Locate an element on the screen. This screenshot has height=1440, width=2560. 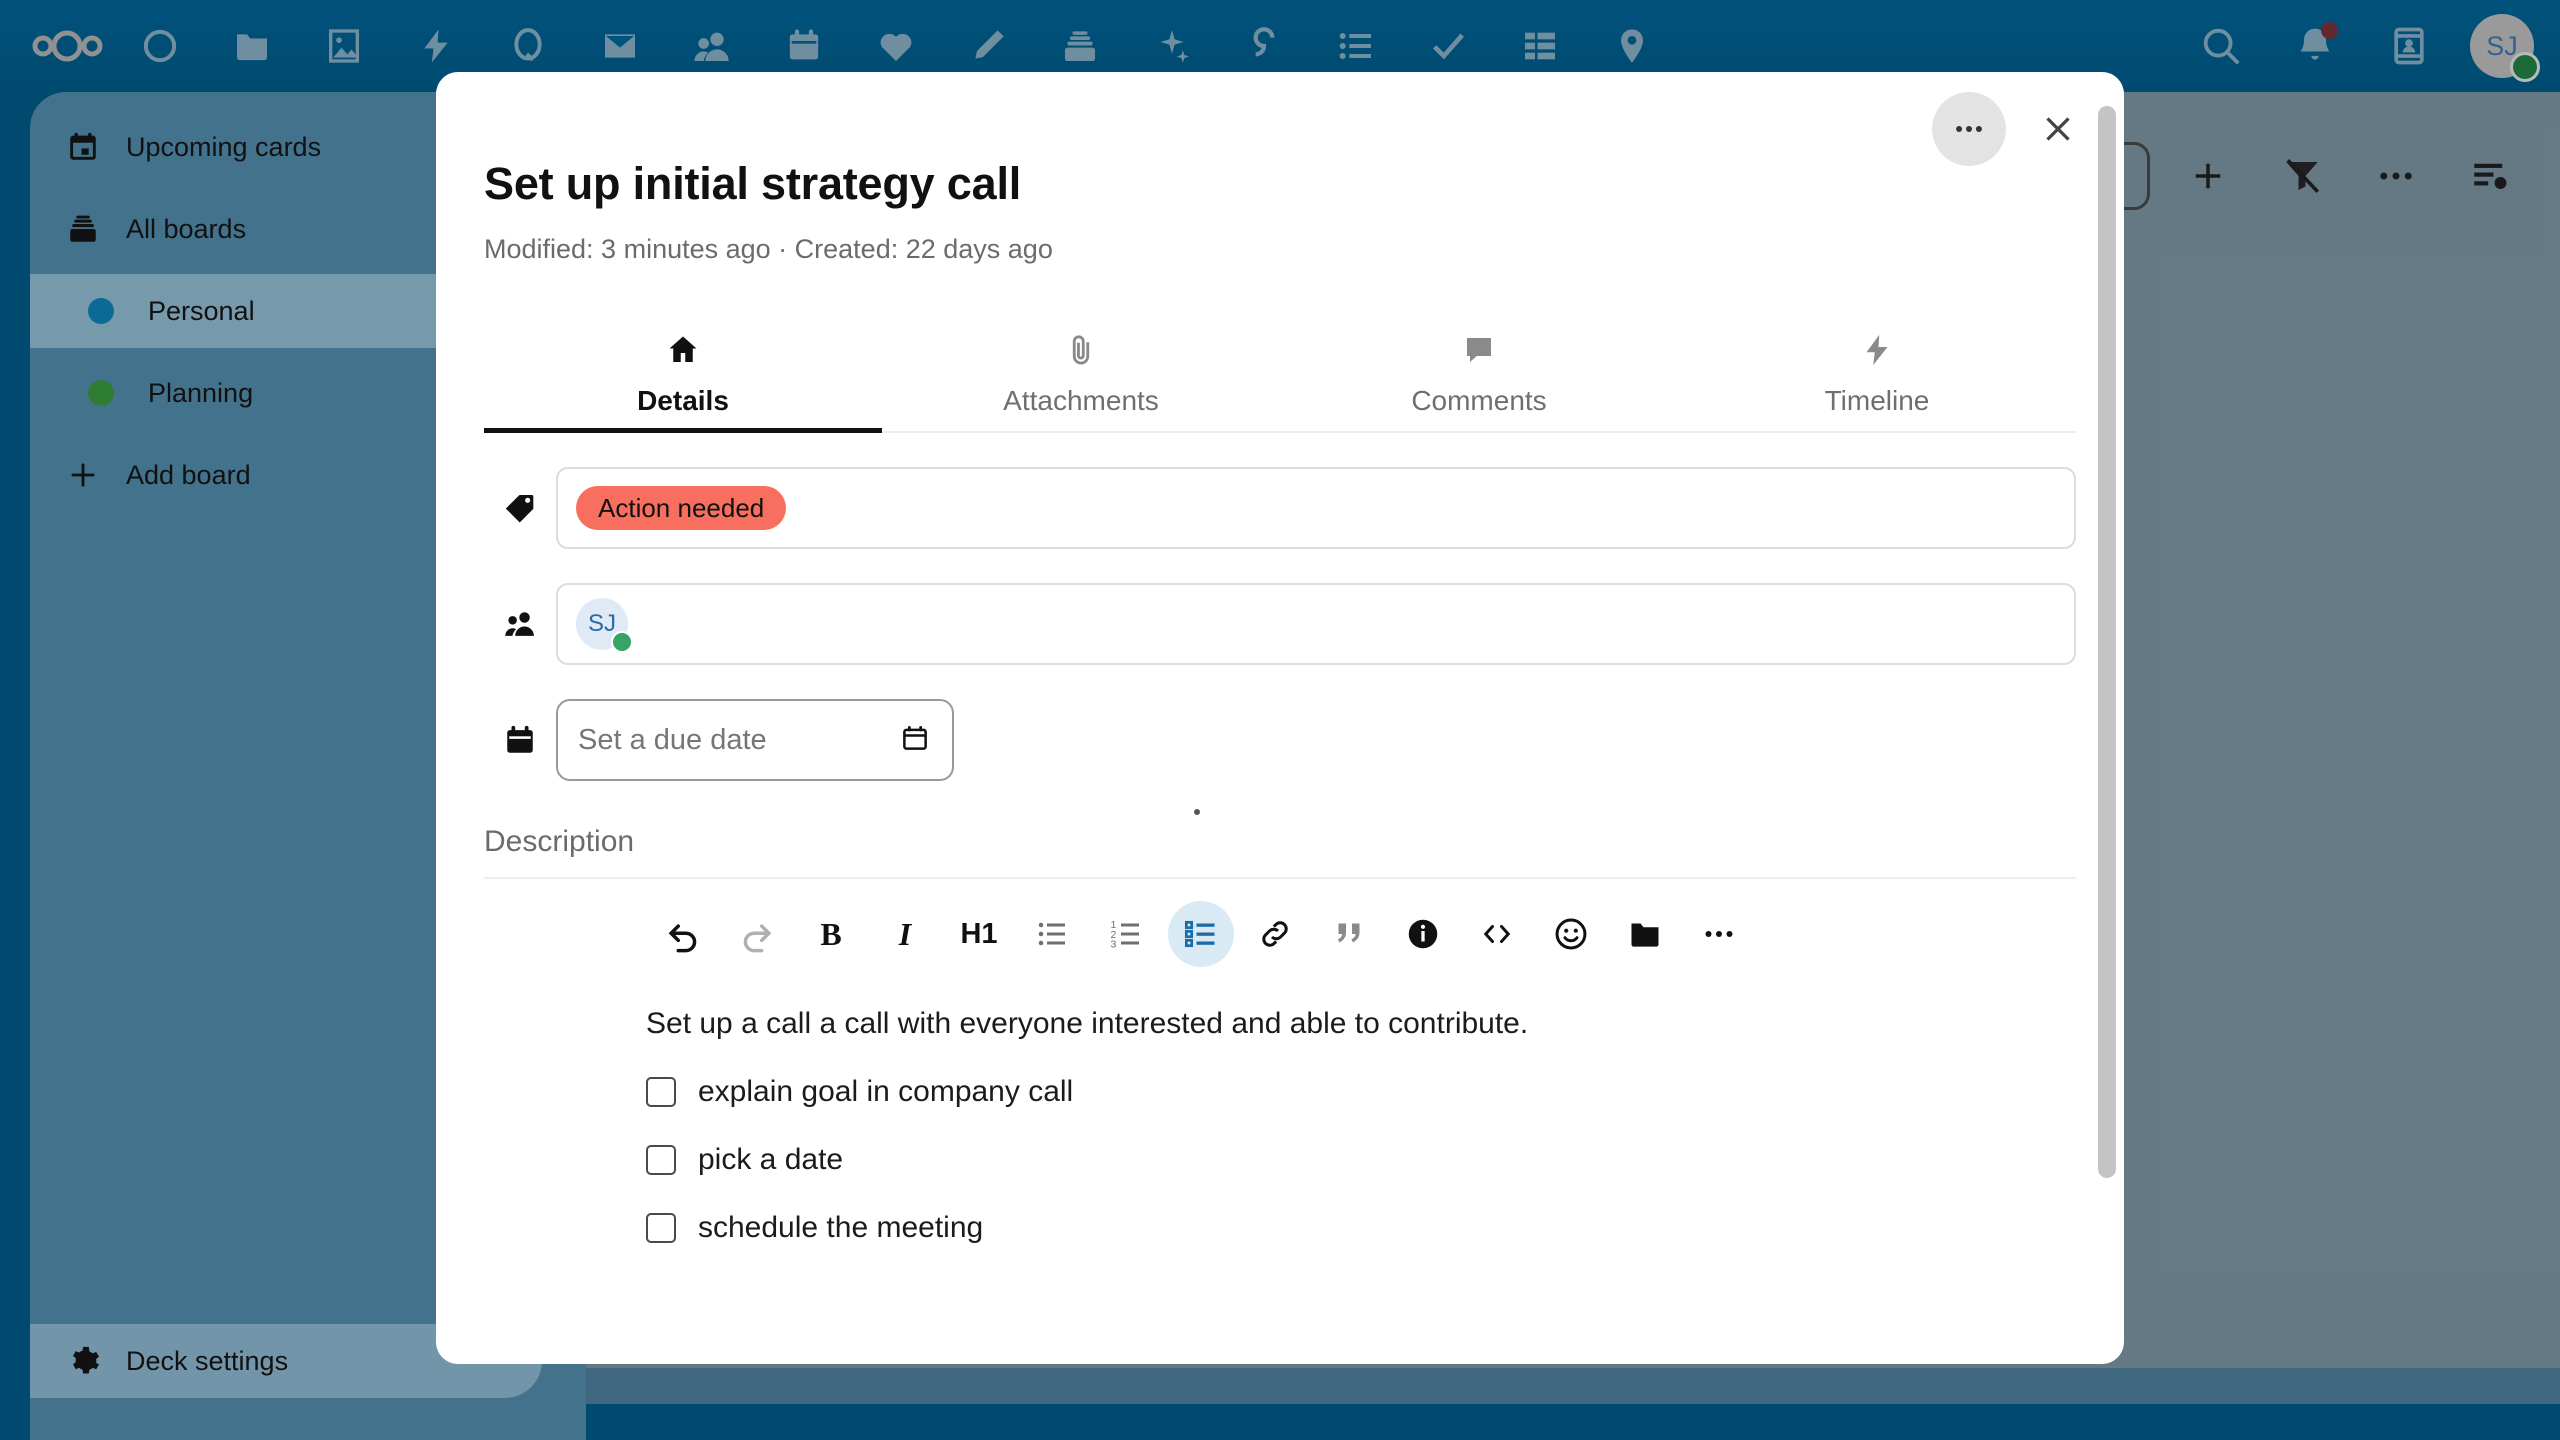
due-date-input: Set a due date is located at coordinates (755, 740).